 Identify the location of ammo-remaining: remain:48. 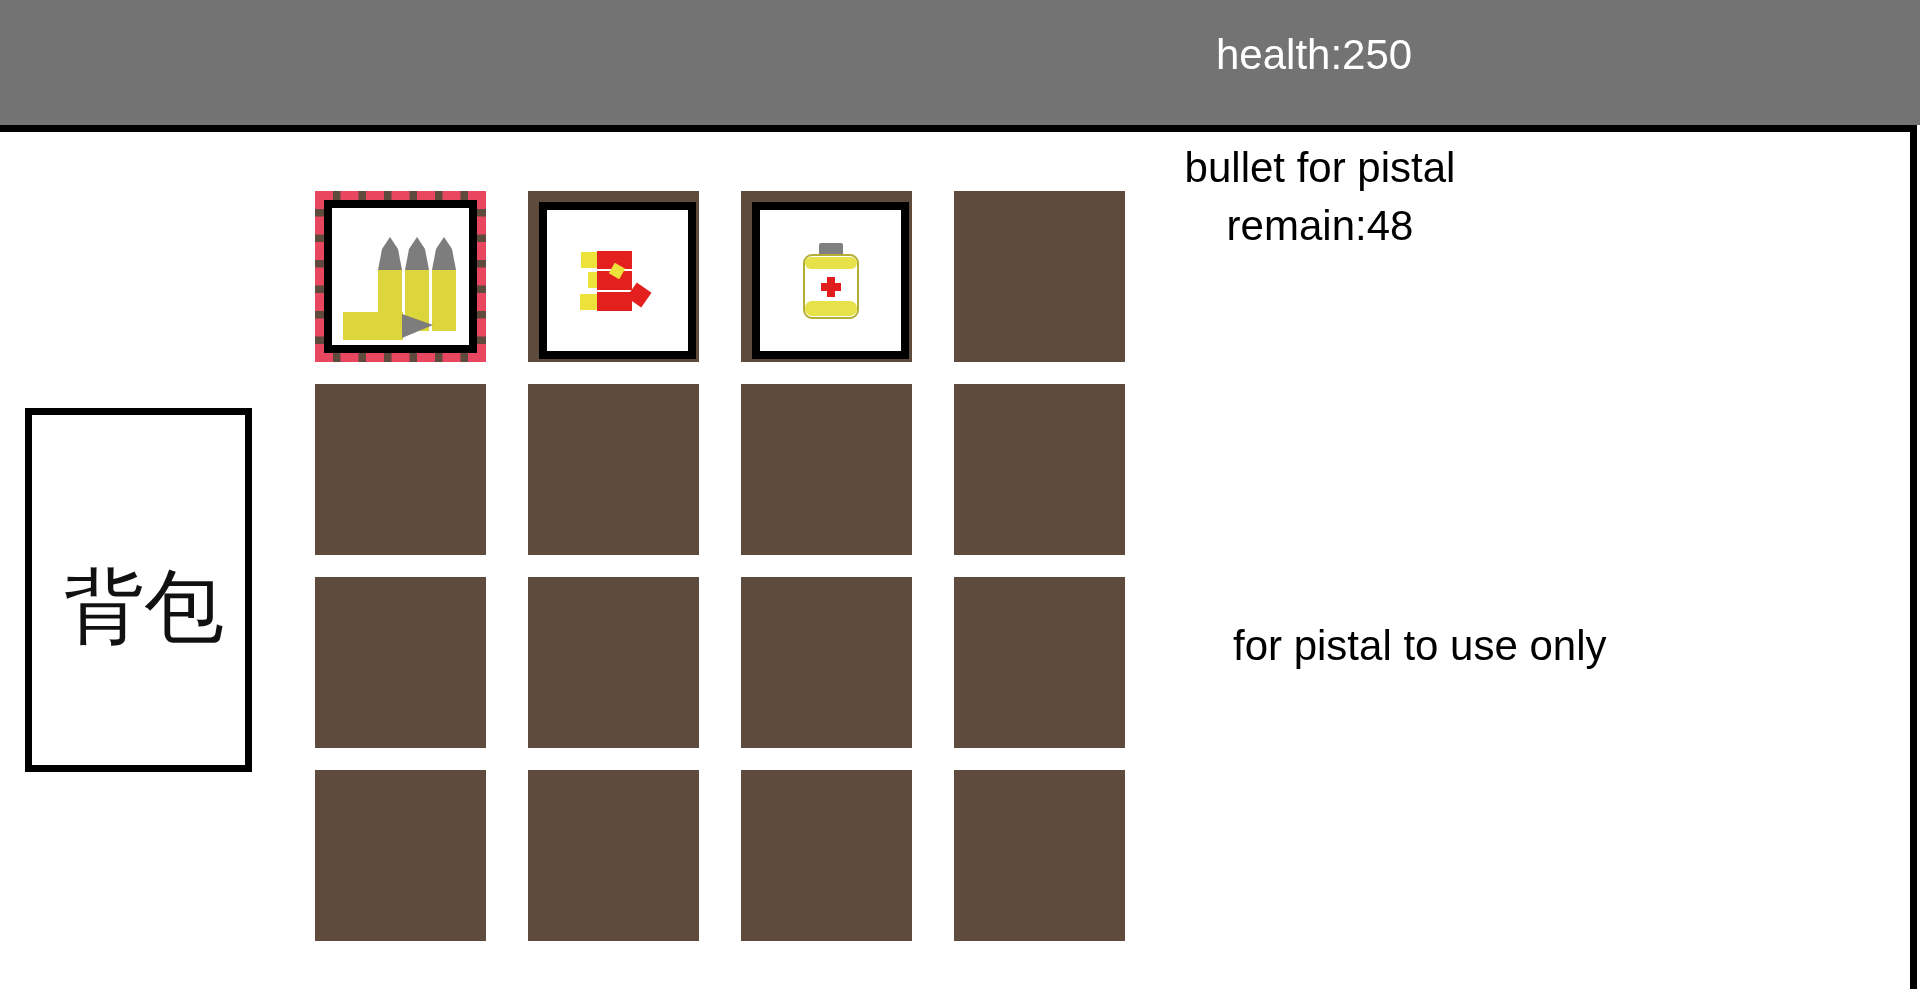
(1320, 226).